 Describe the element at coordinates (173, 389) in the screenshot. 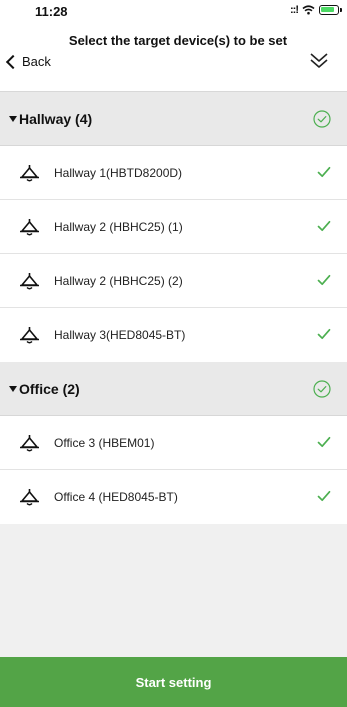

I see `group-header: Office (2)` at that location.